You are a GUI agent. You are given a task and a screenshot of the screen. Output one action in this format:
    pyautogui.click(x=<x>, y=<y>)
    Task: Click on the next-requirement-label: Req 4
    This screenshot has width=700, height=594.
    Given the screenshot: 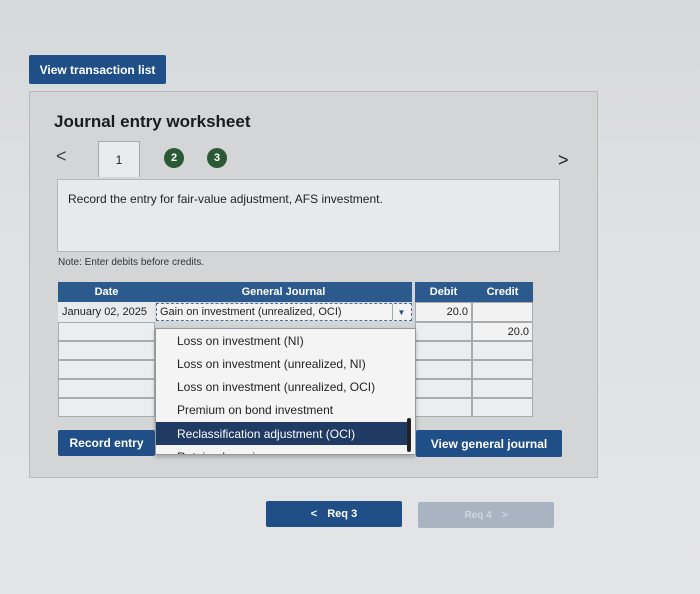 What is the action you would take?
    pyautogui.click(x=478, y=515)
    